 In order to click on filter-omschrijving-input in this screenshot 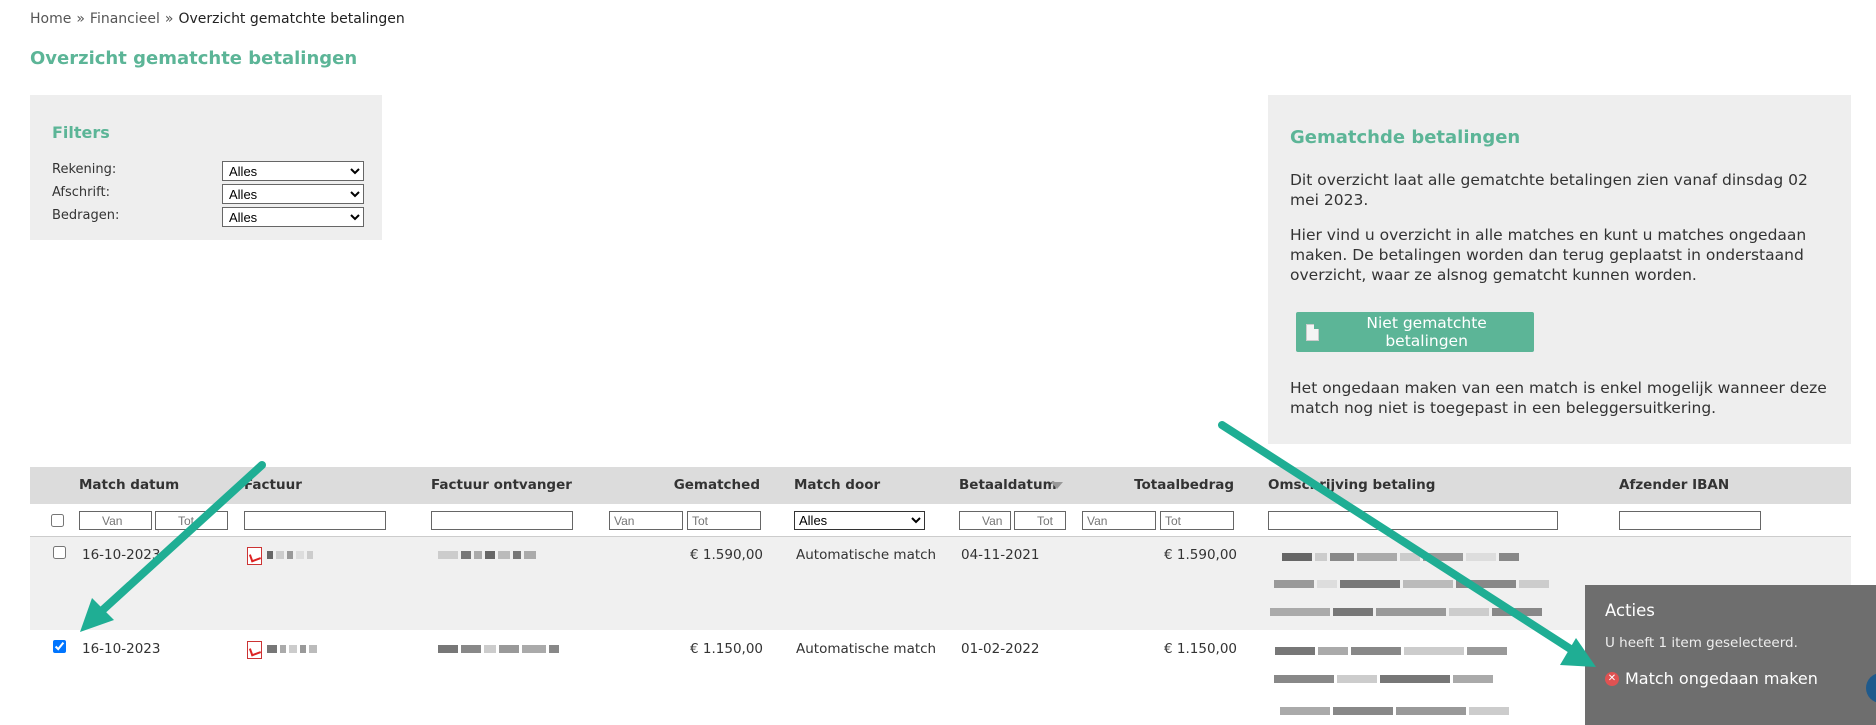, I will do `click(1413, 520)`.